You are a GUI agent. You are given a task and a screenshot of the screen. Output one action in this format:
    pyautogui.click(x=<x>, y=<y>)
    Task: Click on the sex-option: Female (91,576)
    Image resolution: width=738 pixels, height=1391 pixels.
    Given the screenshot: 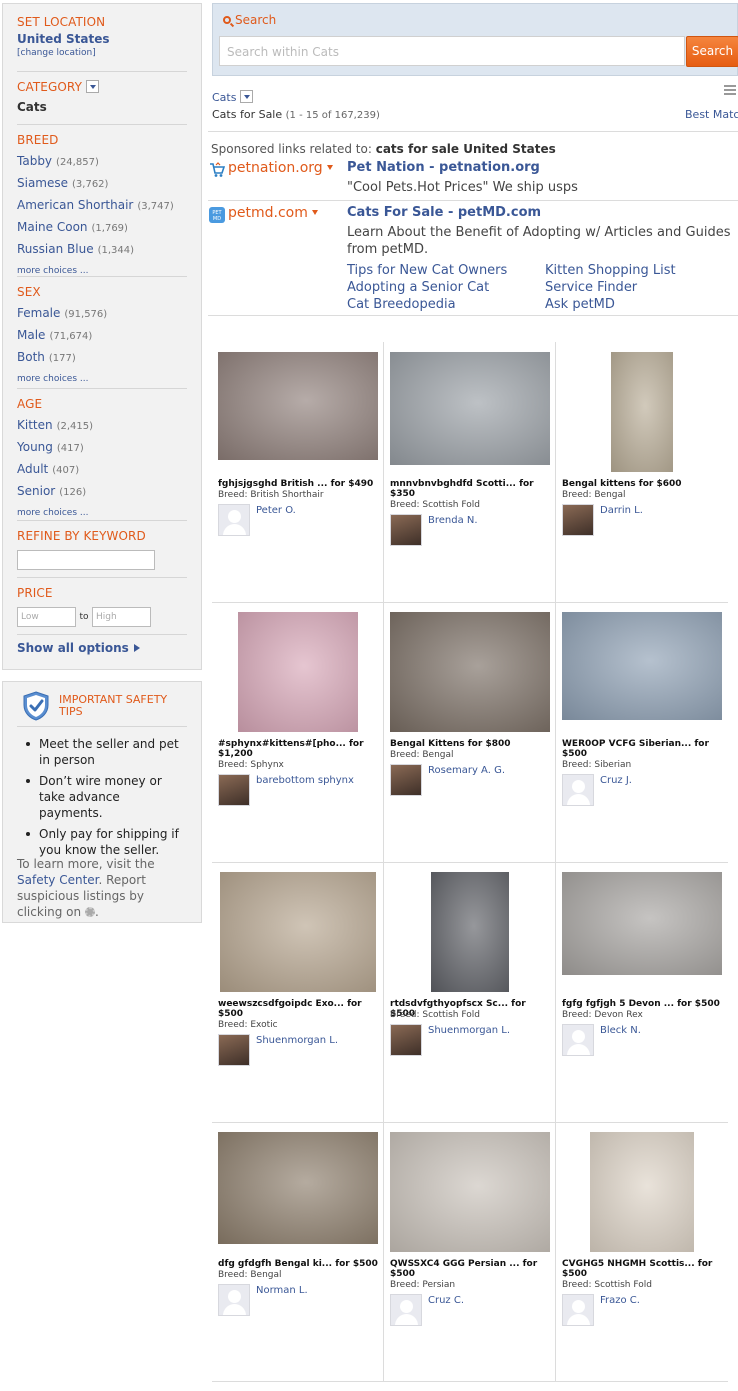 What is the action you would take?
    pyautogui.click(x=102, y=314)
    